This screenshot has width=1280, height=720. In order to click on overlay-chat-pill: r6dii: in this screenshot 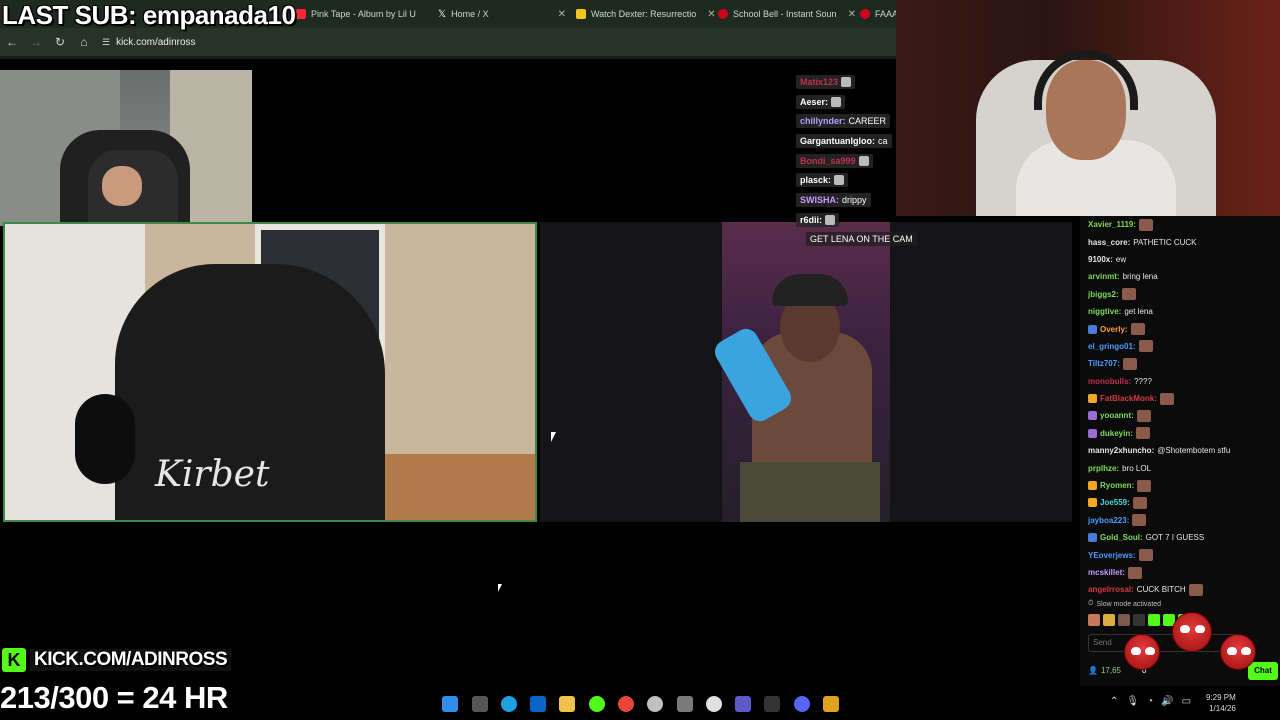, I will do `click(818, 219)`.